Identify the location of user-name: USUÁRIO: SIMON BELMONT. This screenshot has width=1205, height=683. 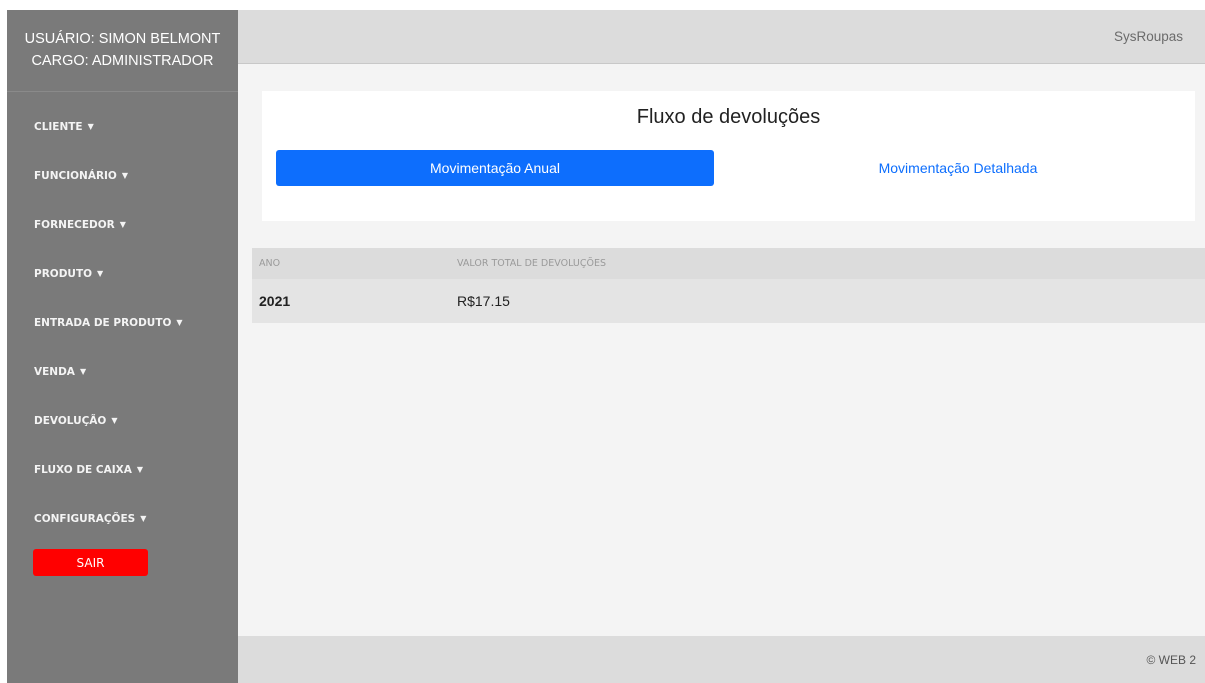
(122, 39).